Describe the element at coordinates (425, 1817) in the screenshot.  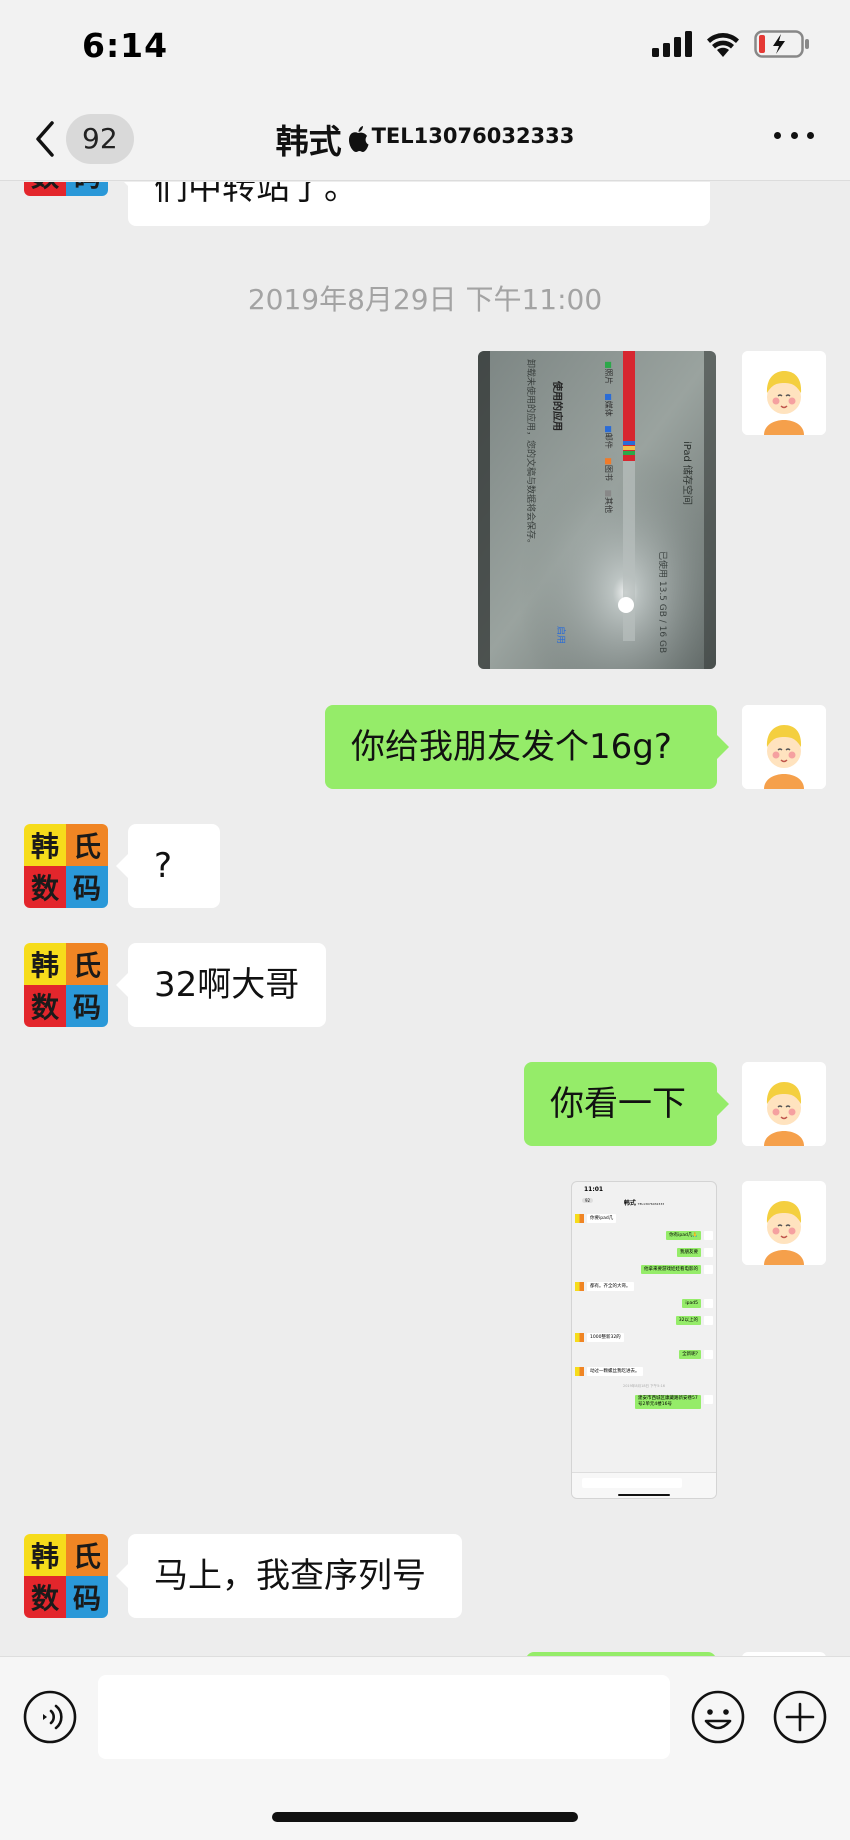
I see `home-indicator` at that location.